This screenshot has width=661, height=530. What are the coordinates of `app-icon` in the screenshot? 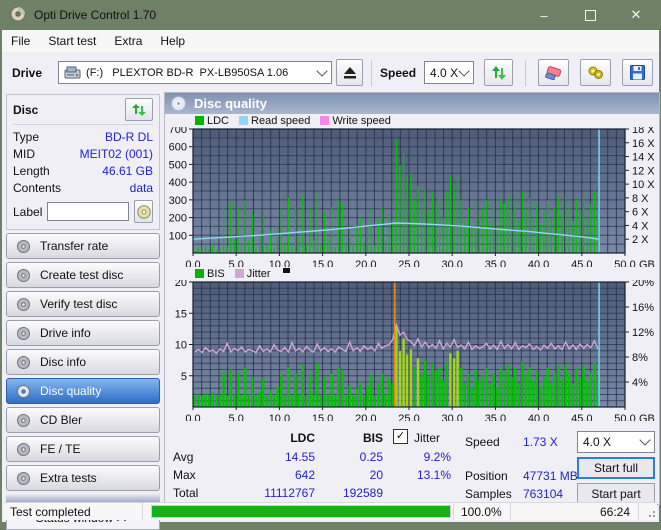 It's located at (18, 15).